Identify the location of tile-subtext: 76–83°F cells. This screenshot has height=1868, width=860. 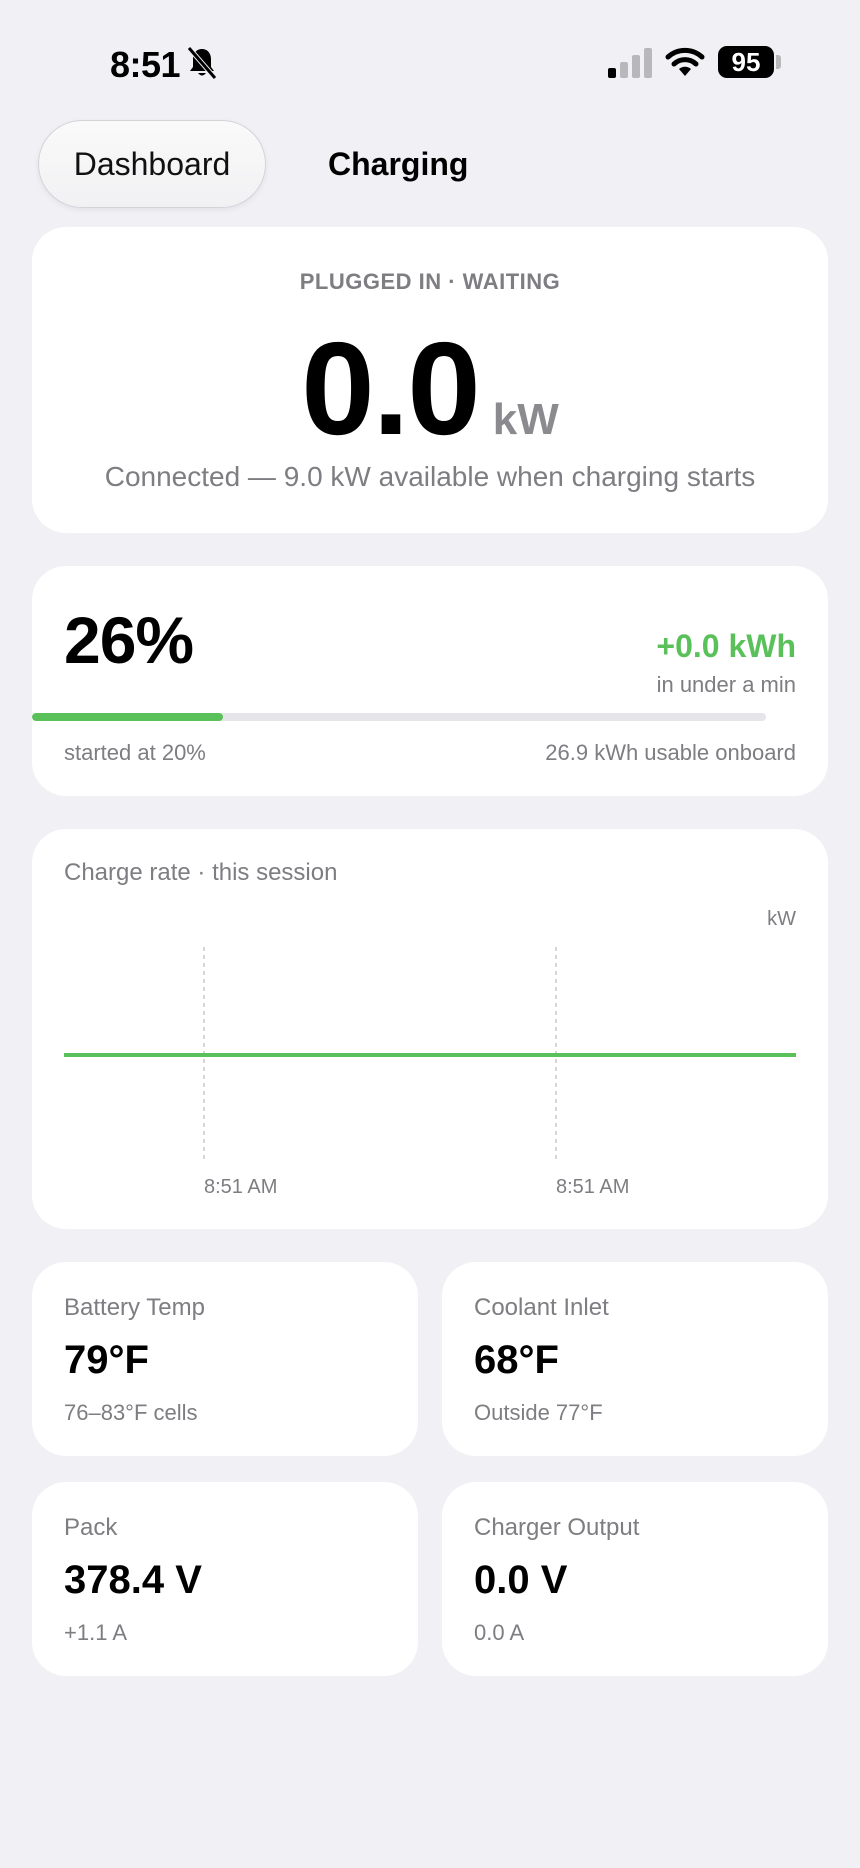
(131, 1412).